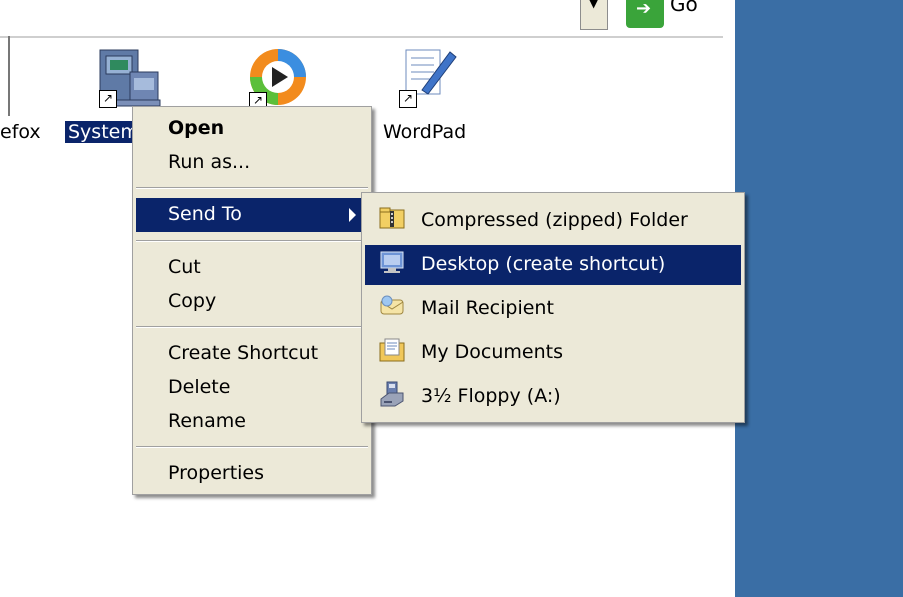 The image size is (903, 597). What do you see at coordinates (392, 262) in the screenshot?
I see `desktop-icon` at bounding box center [392, 262].